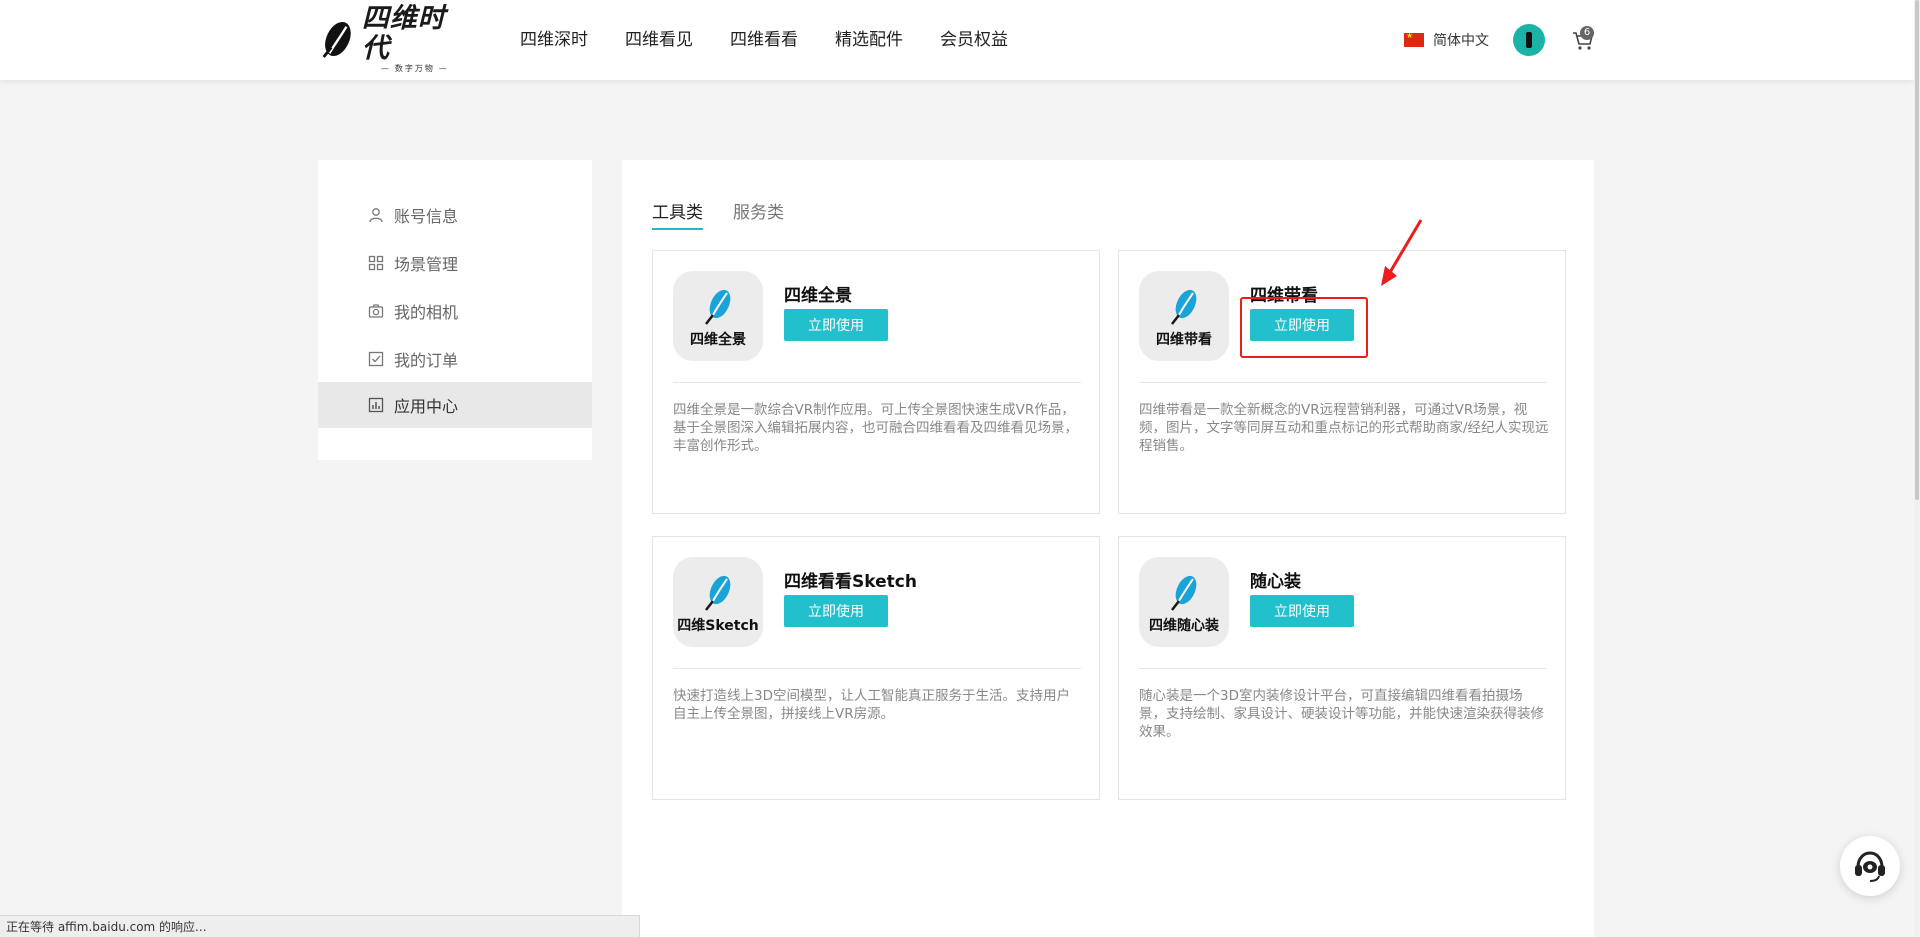  I want to click on app-icon: 四维随心装, so click(1184, 602).